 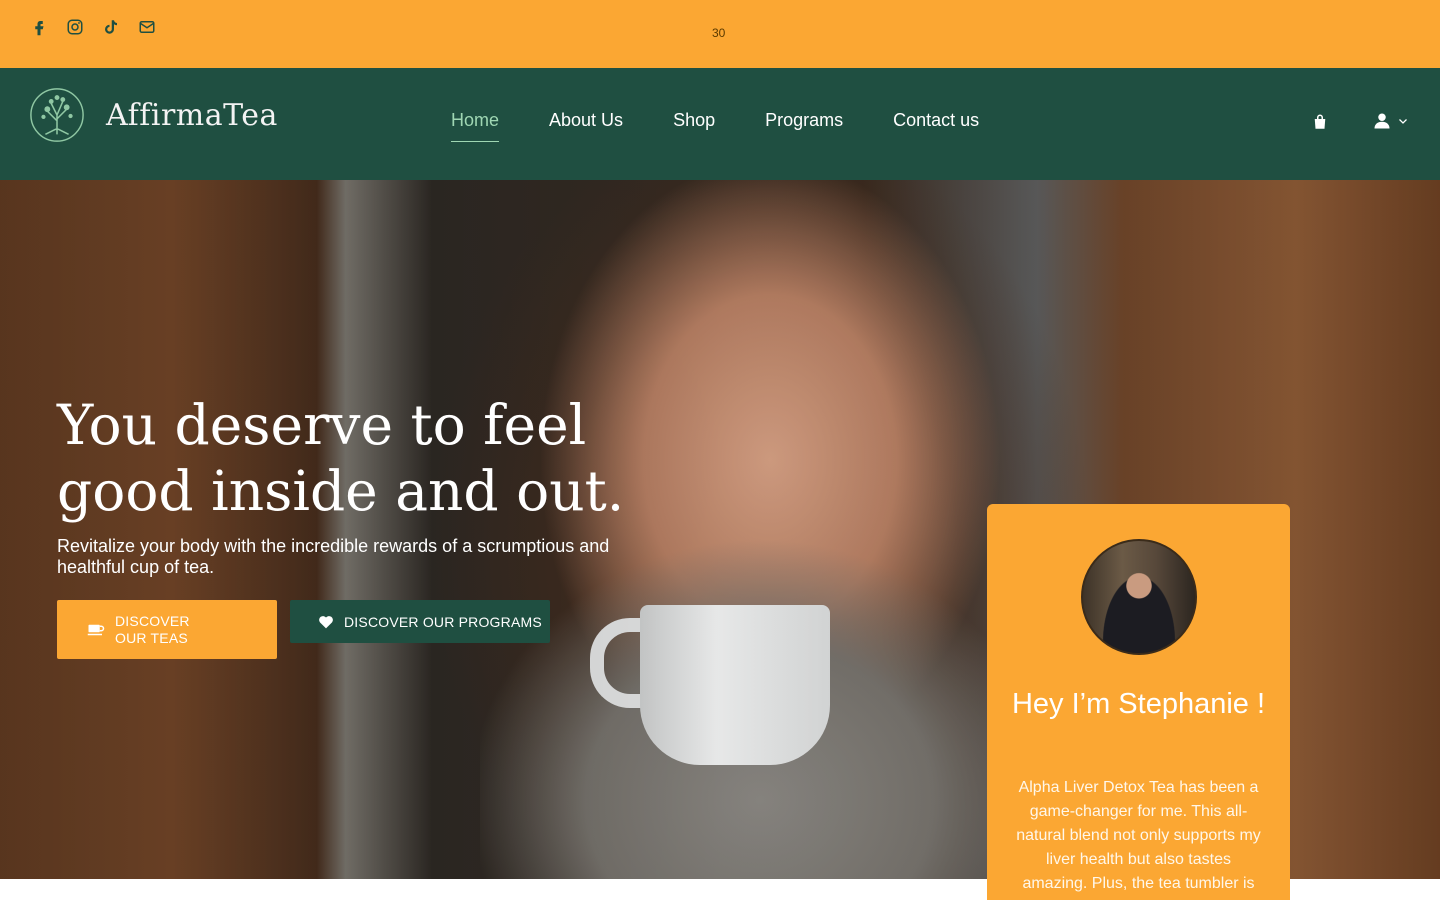 What do you see at coordinates (75, 27) in the screenshot?
I see `instagram-icon` at bounding box center [75, 27].